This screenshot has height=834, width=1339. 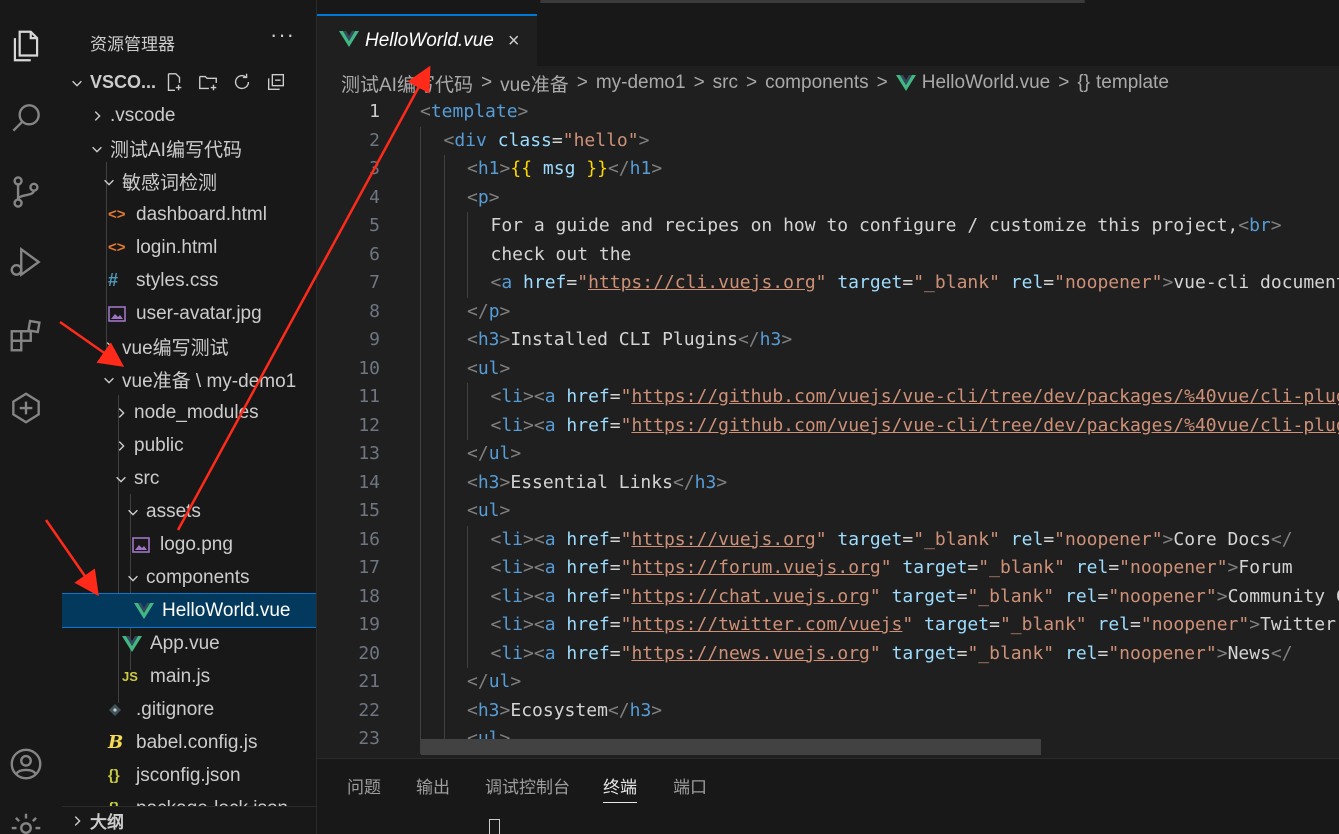 I want to click on code-line: 10 <ul>, so click(x=828, y=368).